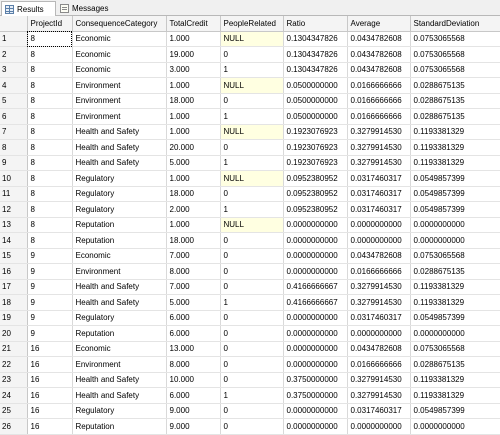 The height and width of the screenshot is (435, 500). What do you see at coordinates (14, 302) in the screenshot?
I see `row-number: 18` at bounding box center [14, 302].